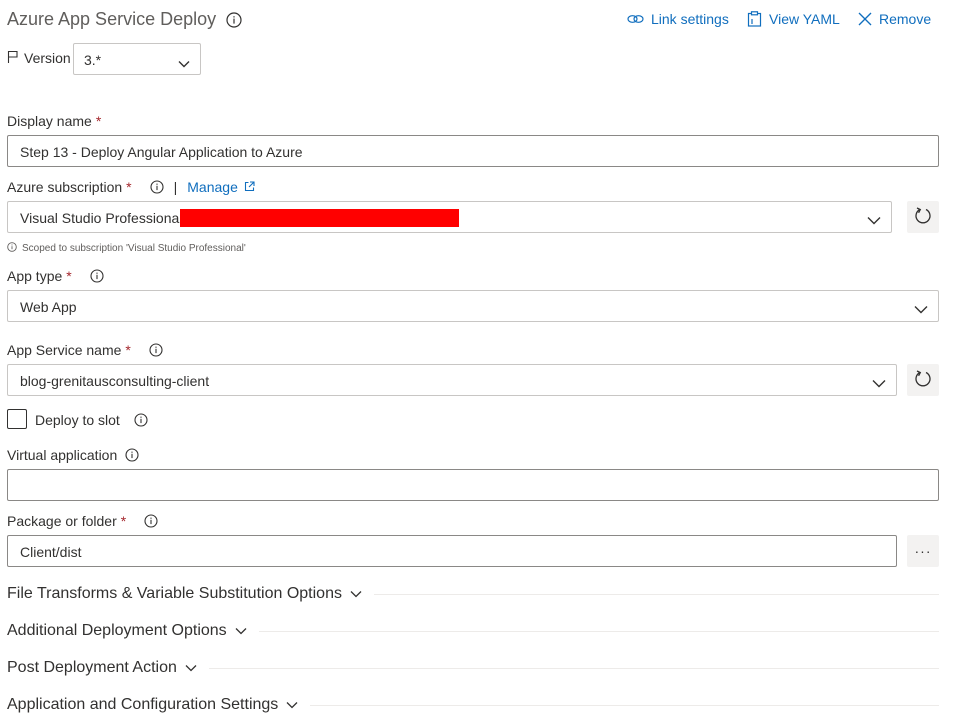 The image size is (954, 726). I want to click on view-yaml-button: View YAML, so click(793, 19).